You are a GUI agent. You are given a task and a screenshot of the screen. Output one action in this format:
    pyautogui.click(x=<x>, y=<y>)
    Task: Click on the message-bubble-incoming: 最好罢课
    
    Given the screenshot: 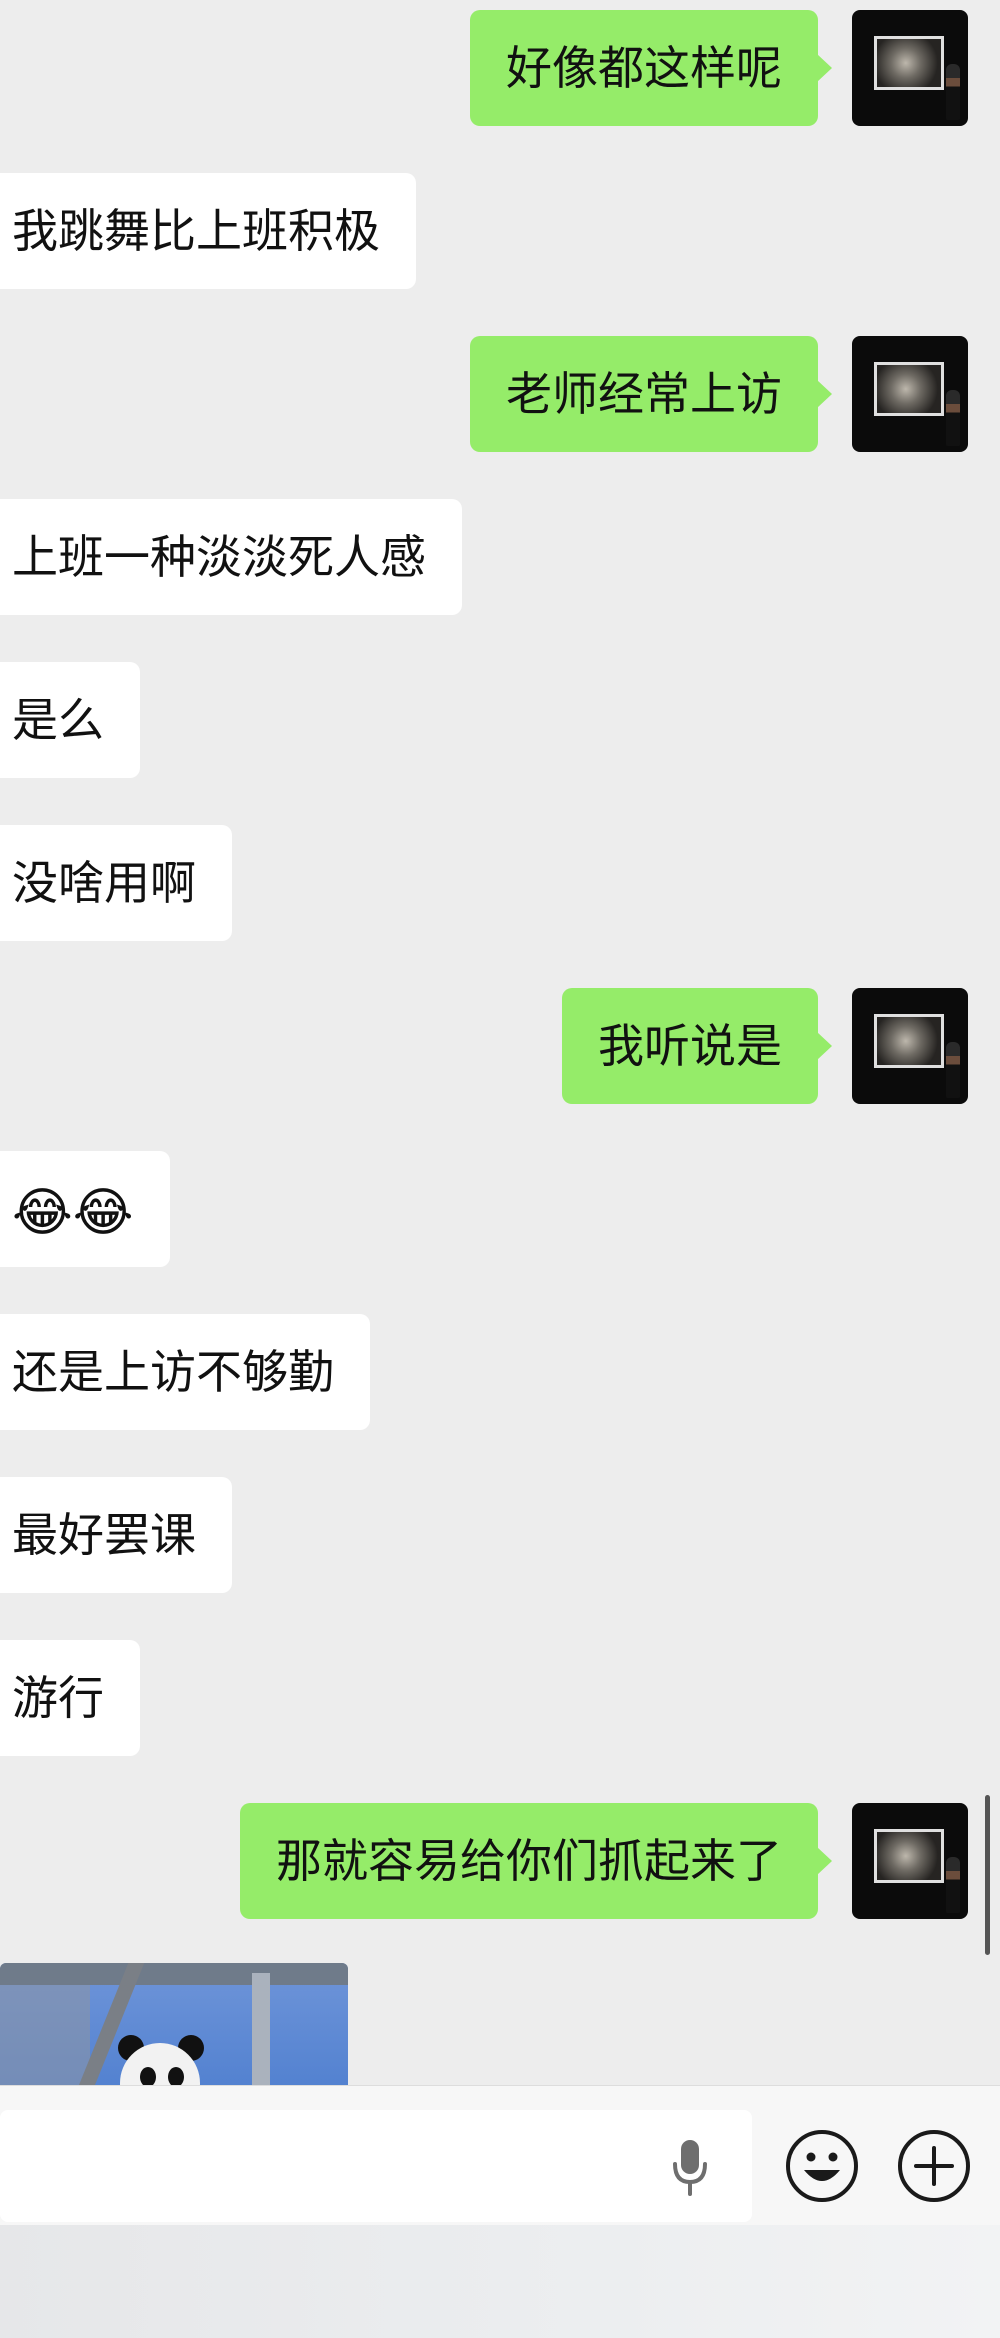 What is the action you would take?
    pyautogui.click(x=116, y=1535)
    